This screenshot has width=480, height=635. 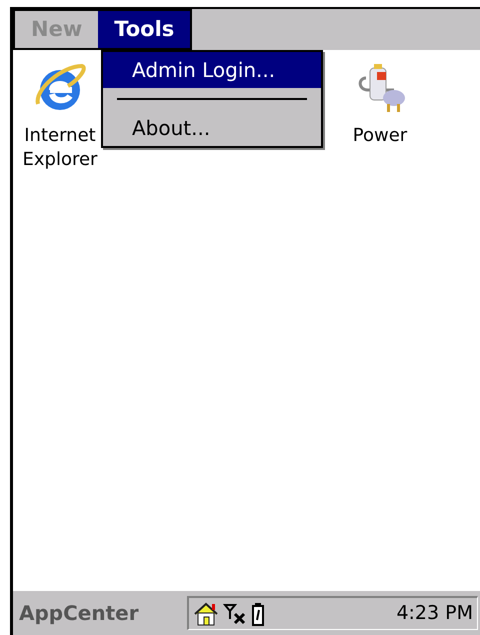 What do you see at coordinates (235, 614) in the screenshot?
I see `no-signal-icon` at bounding box center [235, 614].